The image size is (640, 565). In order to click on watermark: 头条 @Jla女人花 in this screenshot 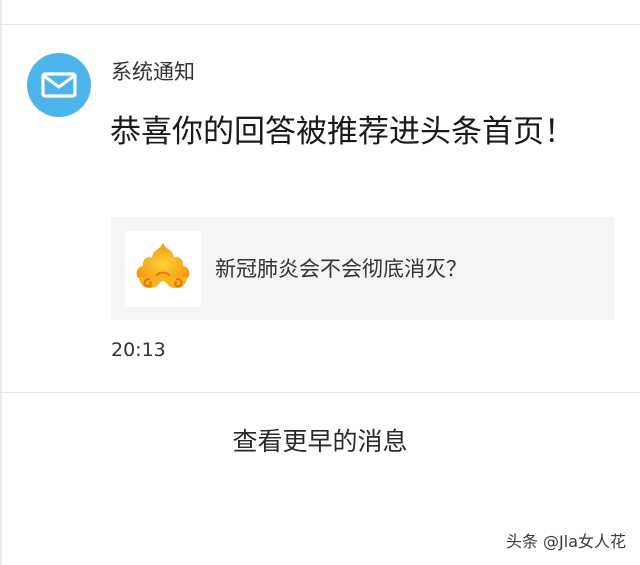, I will do `click(565, 541)`.